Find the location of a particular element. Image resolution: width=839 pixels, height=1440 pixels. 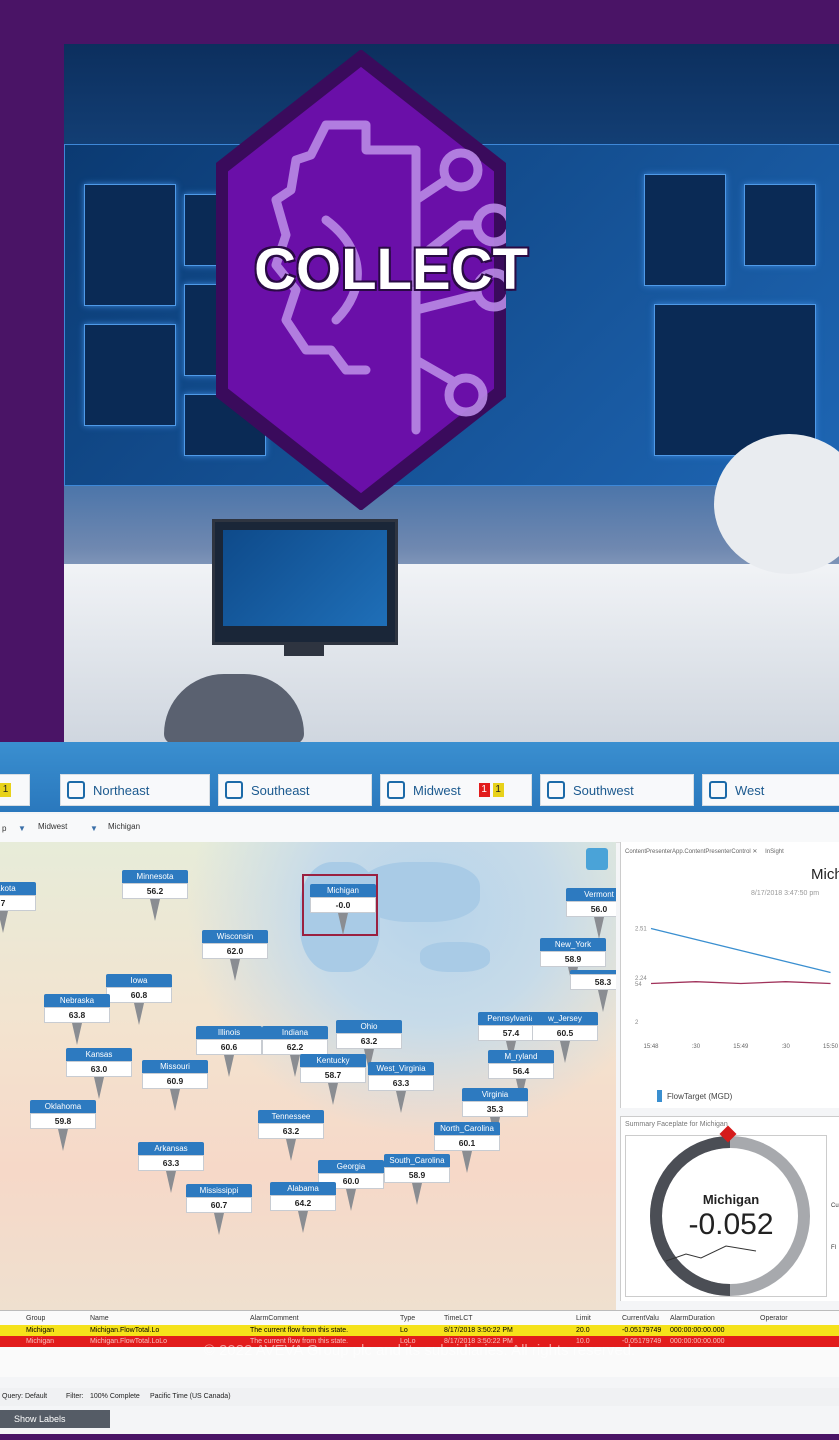

column-header: Limit is located at coordinates (583, 1318).